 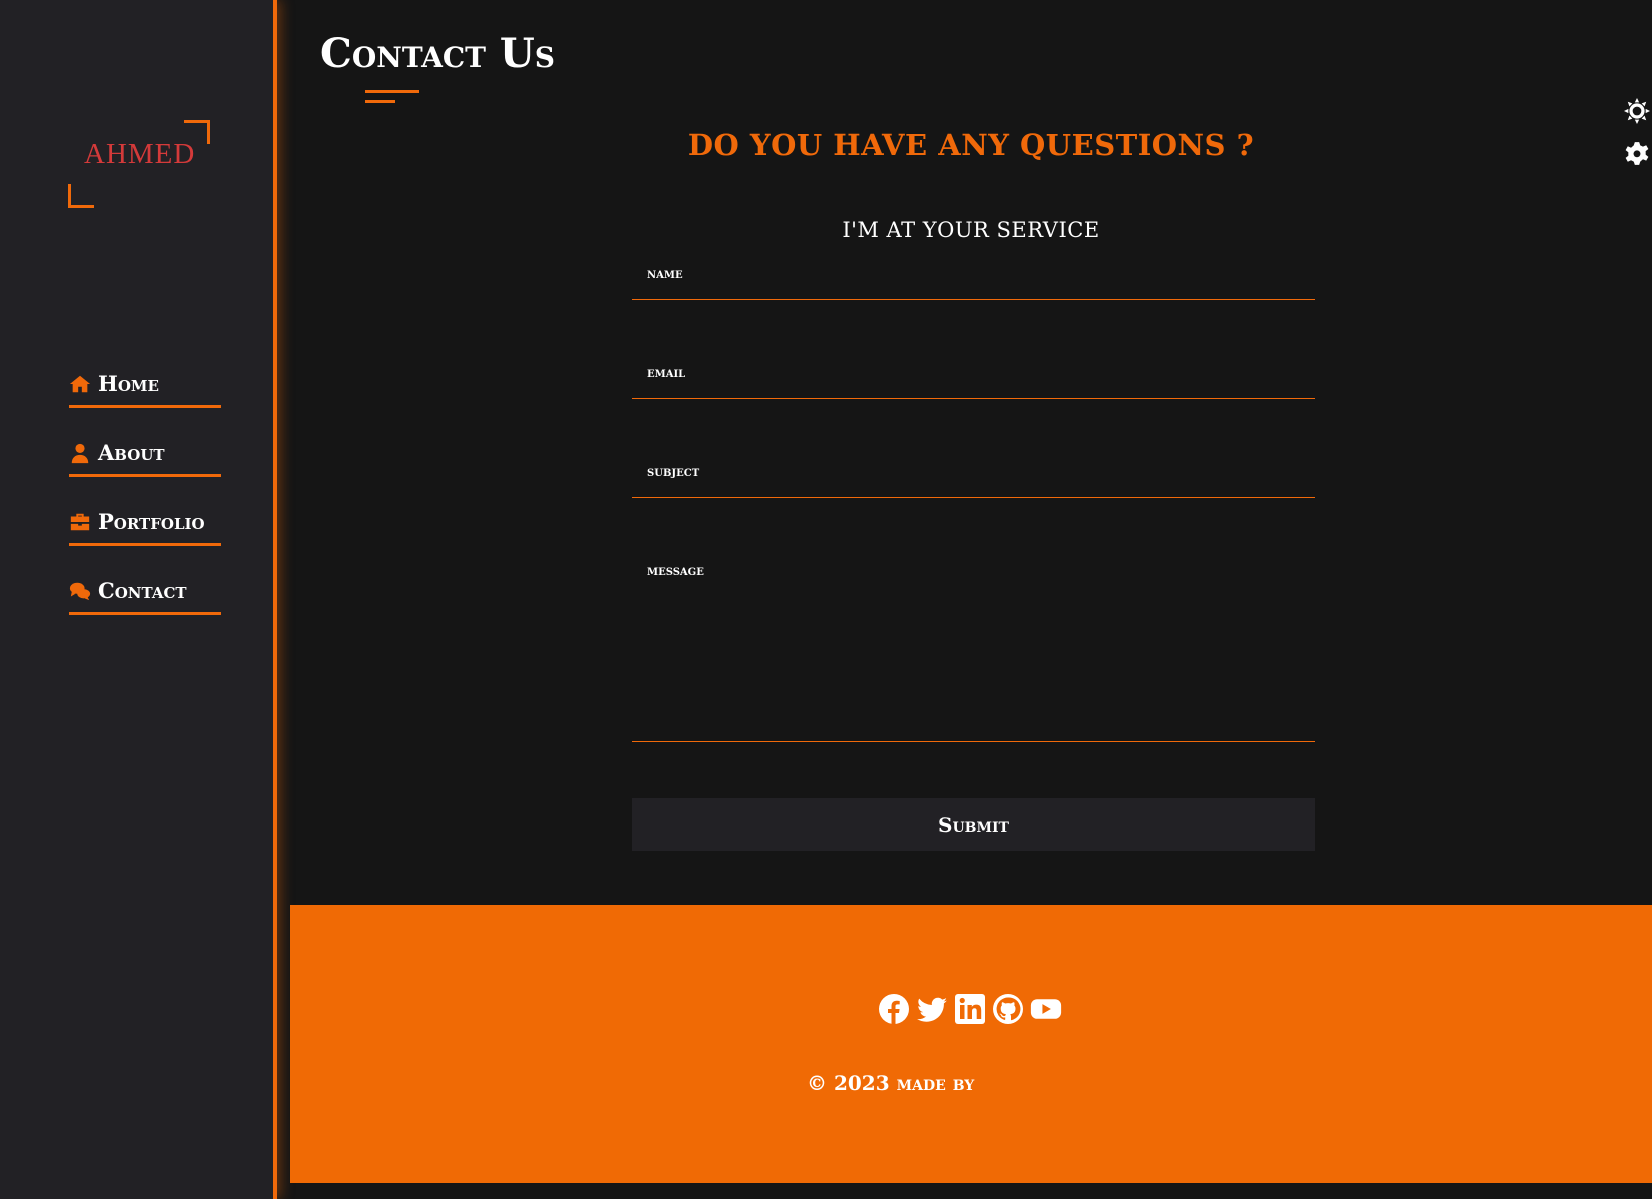 I want to click on logo-text: AHMED, so click(x=140, y=154).